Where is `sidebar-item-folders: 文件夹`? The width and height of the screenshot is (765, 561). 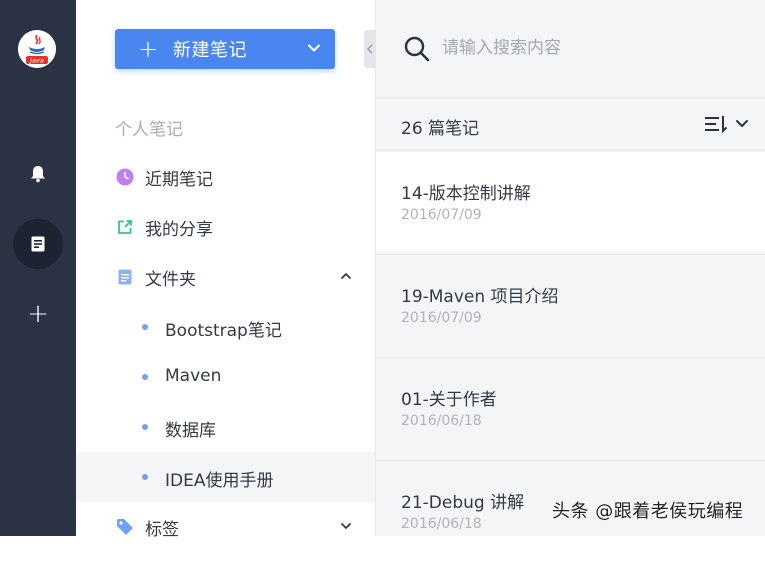
sidebar-item-folders: 文件夹 is located at coordinates (225, 277).